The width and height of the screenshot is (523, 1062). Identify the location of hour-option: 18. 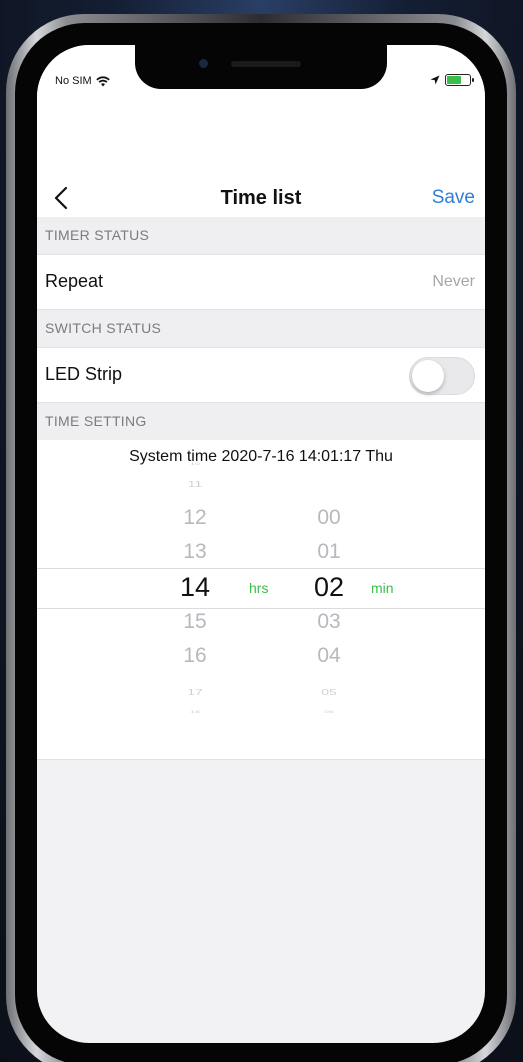
(195, 712).